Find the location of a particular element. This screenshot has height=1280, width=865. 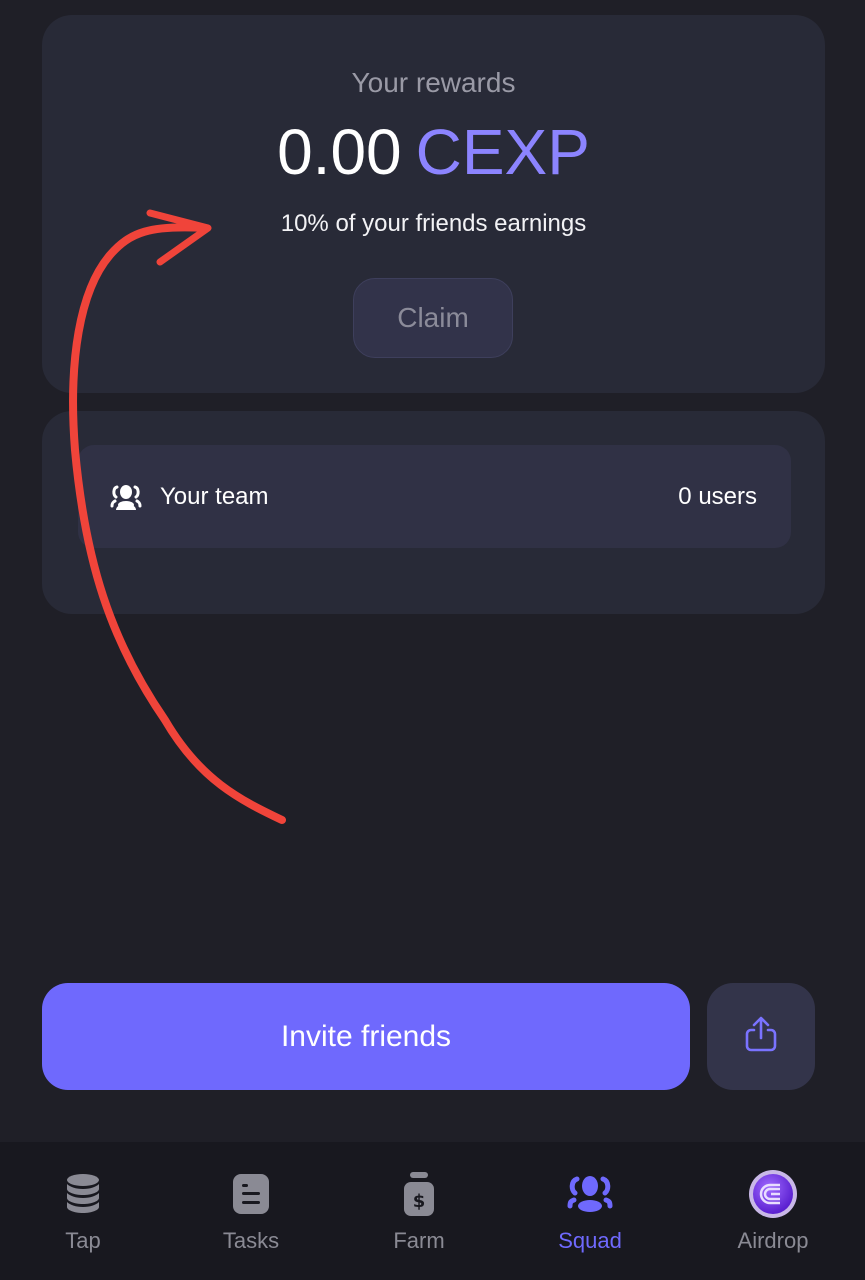

nav-item-squad: Squad is located at coordinates (590, 1212).